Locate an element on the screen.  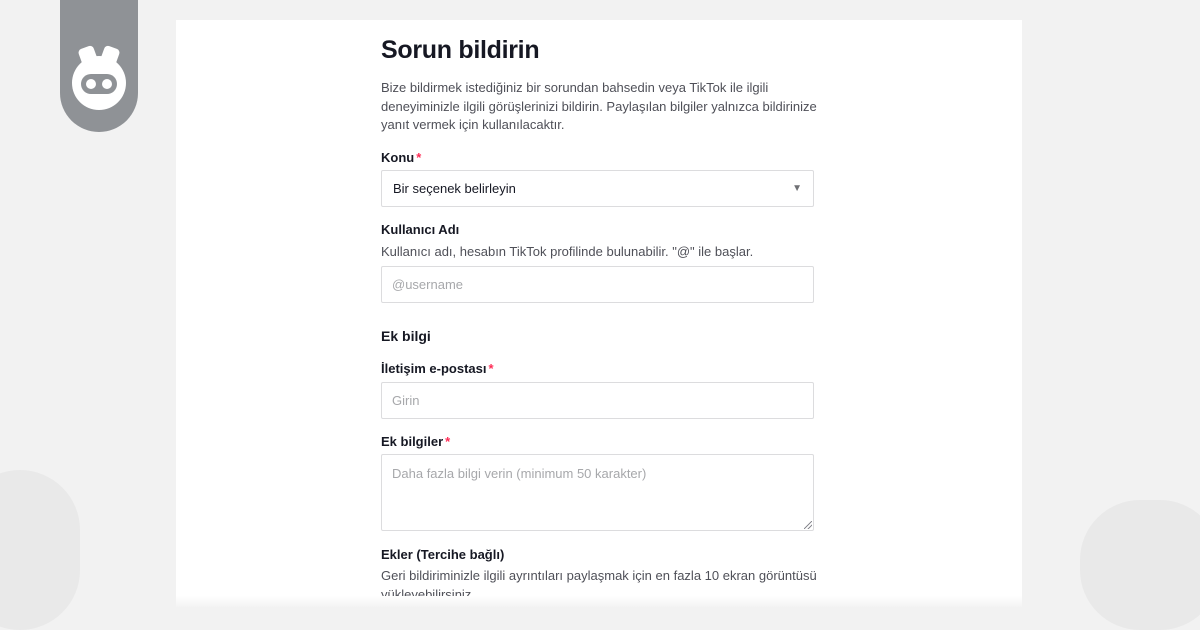
chevron-down-icon: ▼ is located at coordinates (797, 188).